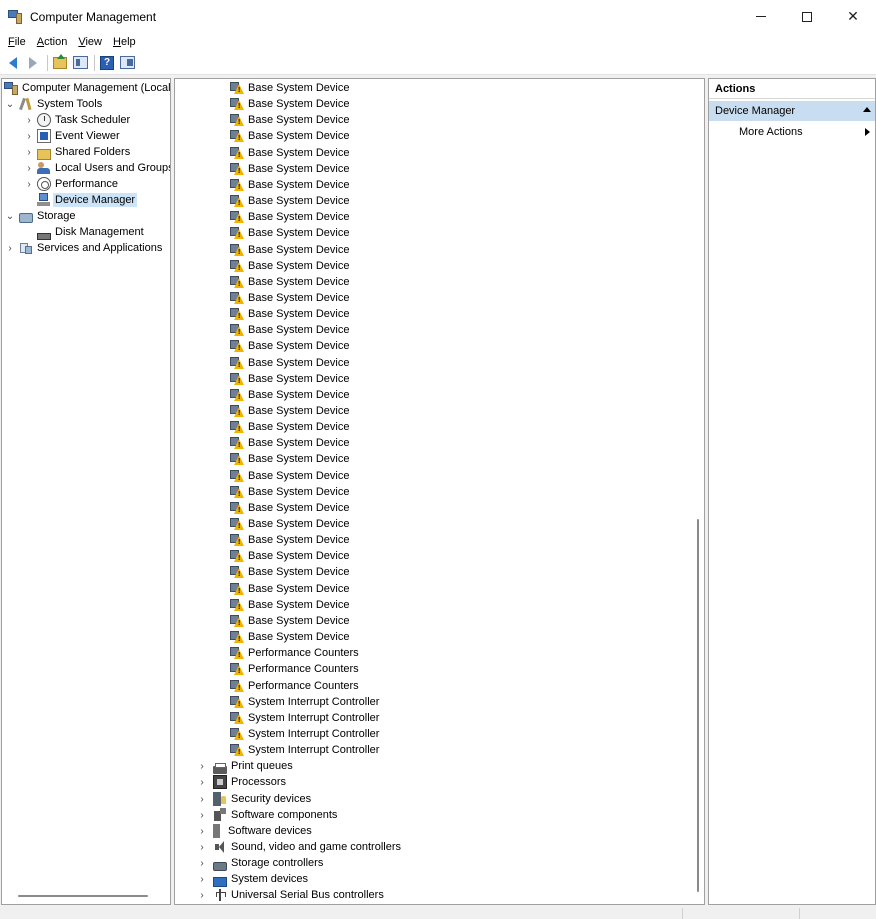 Image resolution: width=876 pixels, height=919 pixels. I want to click on tree-item-shared-folders: › Shared Folders, so click(77, 152).